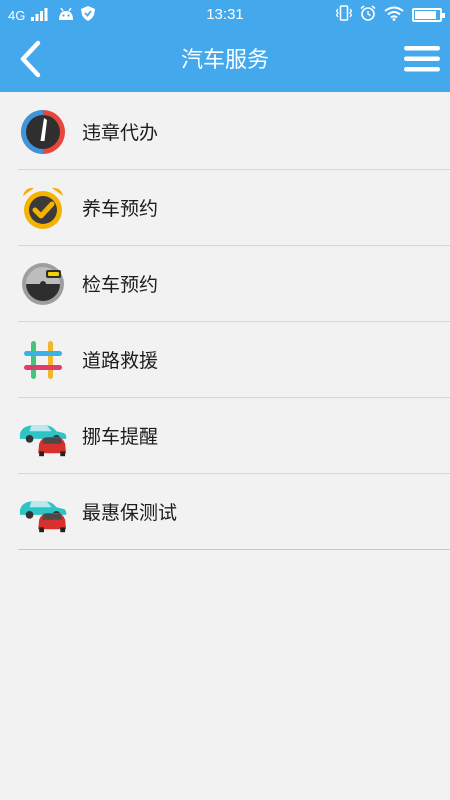 The image size is (450, 800). I want to click on list-item-label: 养车预约, so click(120, 209).